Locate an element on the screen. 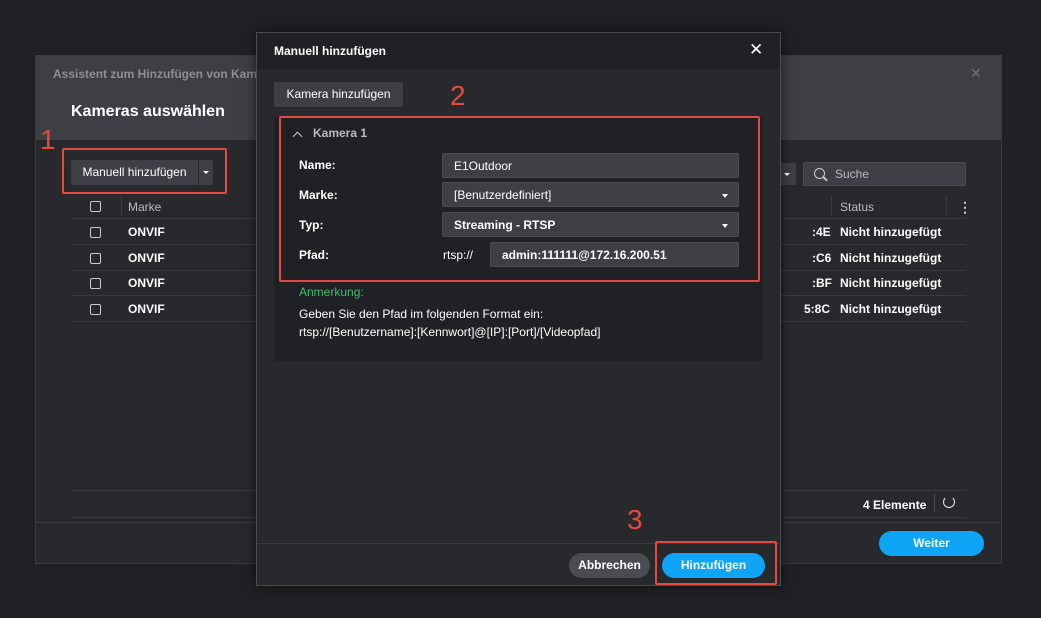 Image resolution: width=1041 pixels, height=618 pixels. refresh-icon is located at coordinates (949, 502).